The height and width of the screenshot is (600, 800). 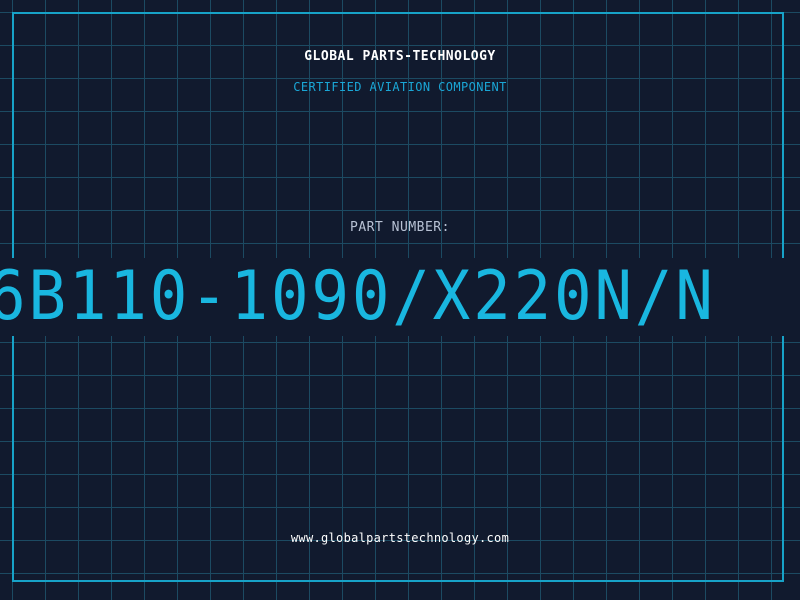 What do you see at coordinates (400, 87) in the screenshot?
I see `certification-subtitle: CERTIFIED AVIATION COMPONENT` at bounding box center [400, 87].